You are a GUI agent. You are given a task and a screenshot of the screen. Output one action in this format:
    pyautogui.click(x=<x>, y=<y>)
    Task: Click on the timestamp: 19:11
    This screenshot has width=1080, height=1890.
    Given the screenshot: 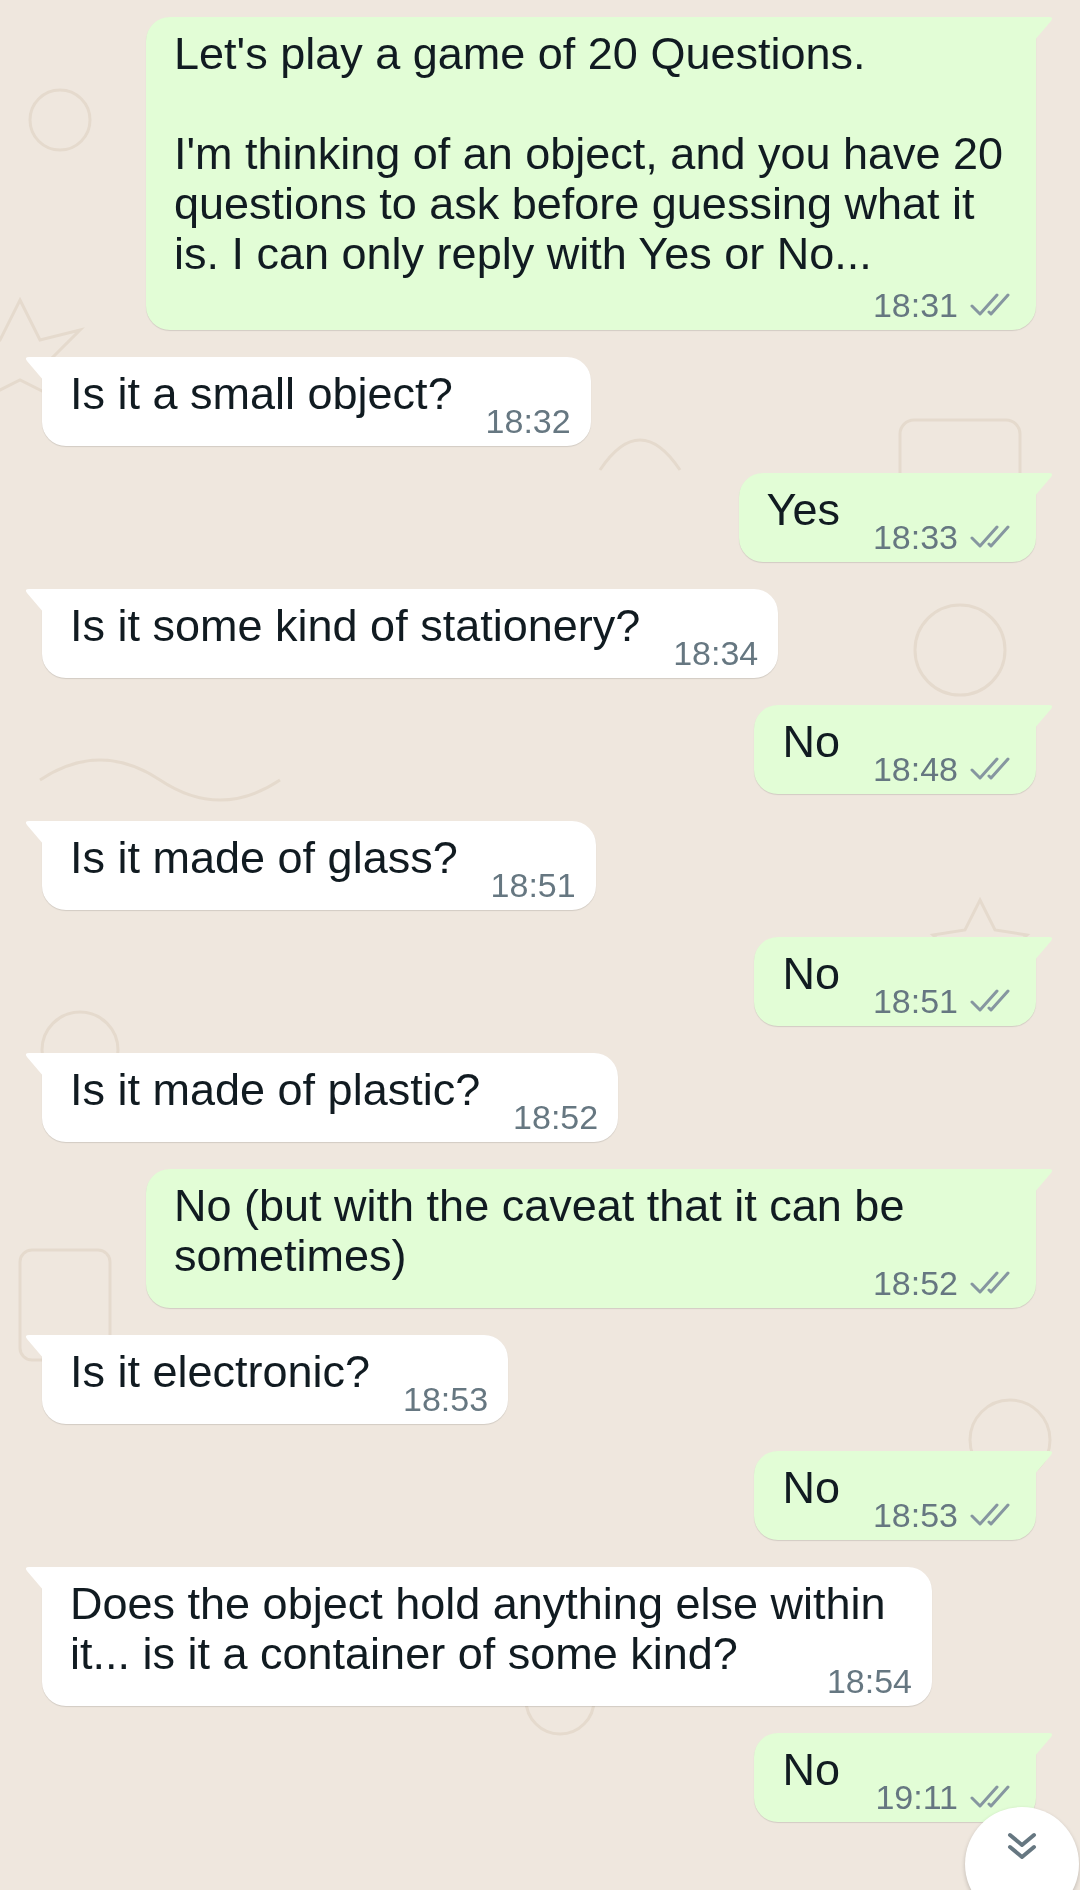 What is the action you would take?
    pyautogui.click(x=916, y=1797)
    